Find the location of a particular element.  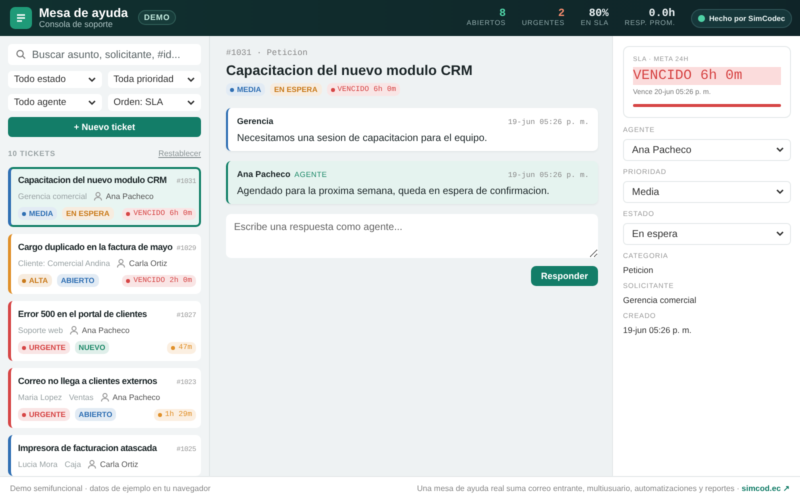

filter-dropdown: Todo estado is located at coordinates (55, 79).